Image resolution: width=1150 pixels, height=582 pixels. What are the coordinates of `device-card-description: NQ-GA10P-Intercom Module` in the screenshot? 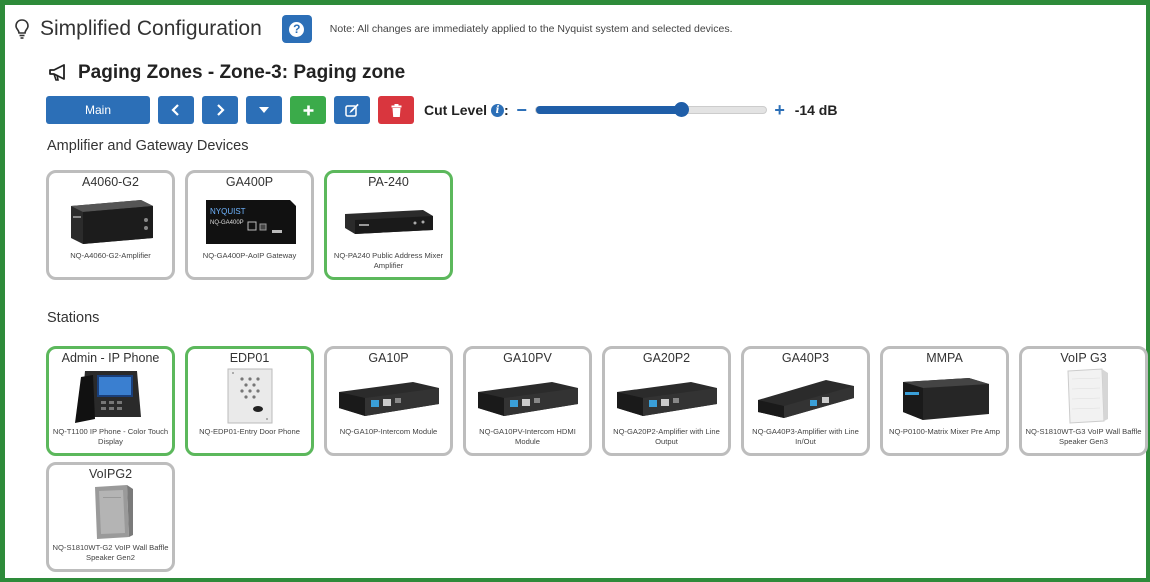 It's located at (388, 431).